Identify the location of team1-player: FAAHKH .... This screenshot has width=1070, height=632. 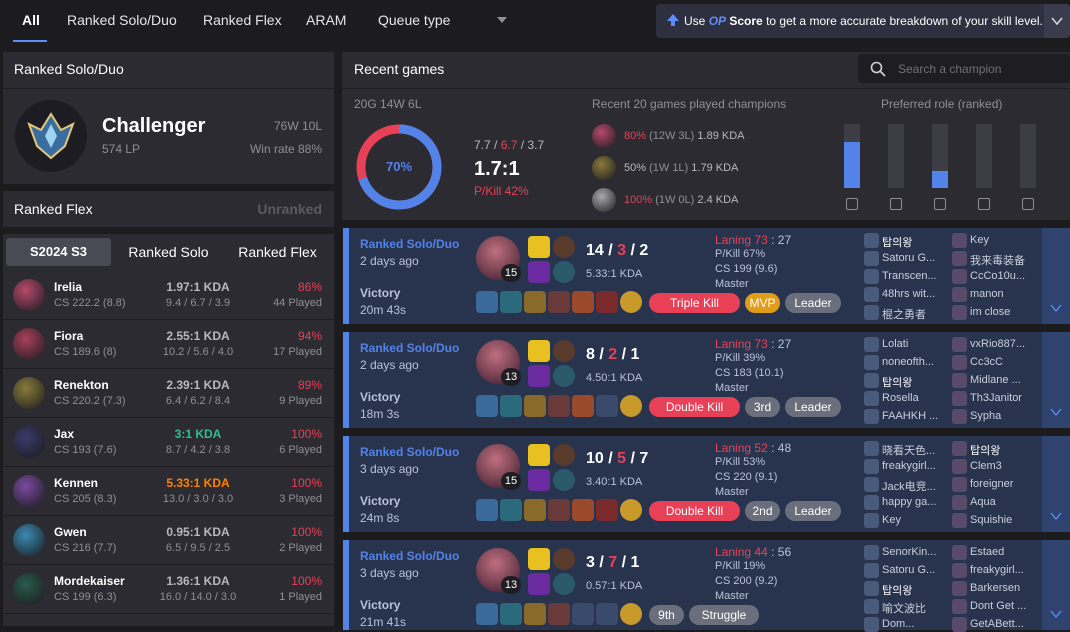
(913, 416).